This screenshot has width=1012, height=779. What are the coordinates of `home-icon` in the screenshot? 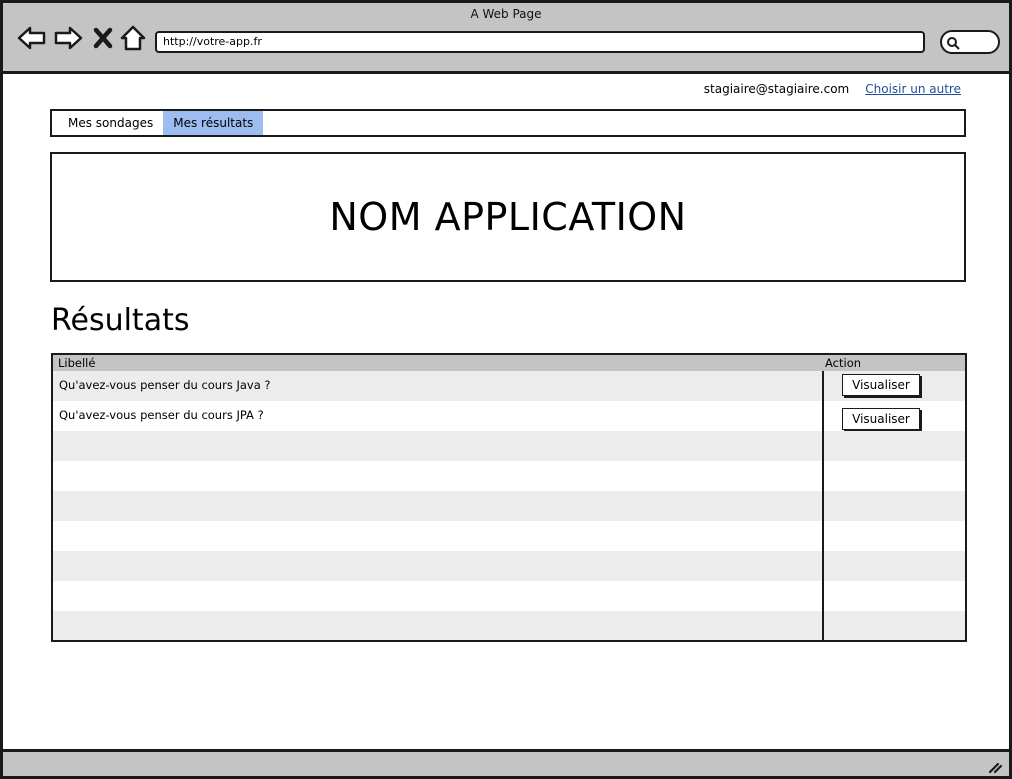 It's located at (133, 38).